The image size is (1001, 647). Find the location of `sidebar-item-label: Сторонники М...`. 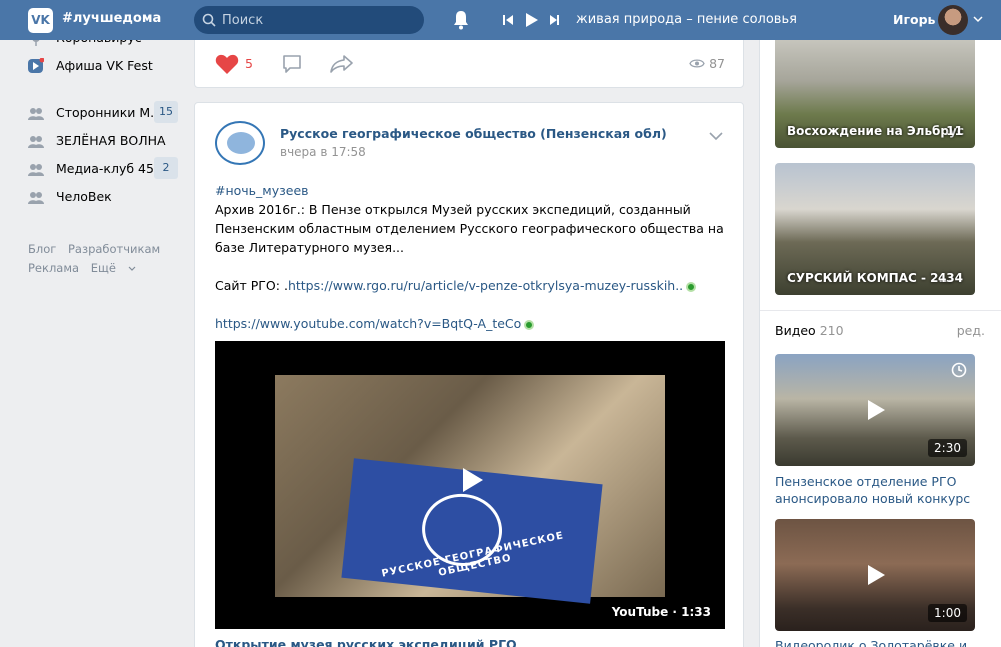

sidebar-item-label: Сторонники М... is located at coordinates (109, 112).